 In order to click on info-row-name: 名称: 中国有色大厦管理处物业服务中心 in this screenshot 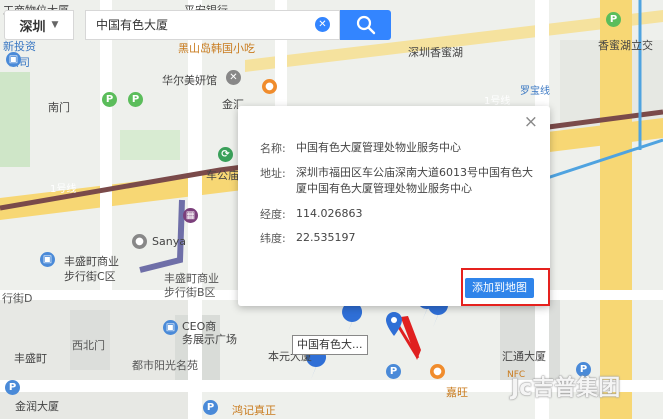, I will do `click(399, 148)`.